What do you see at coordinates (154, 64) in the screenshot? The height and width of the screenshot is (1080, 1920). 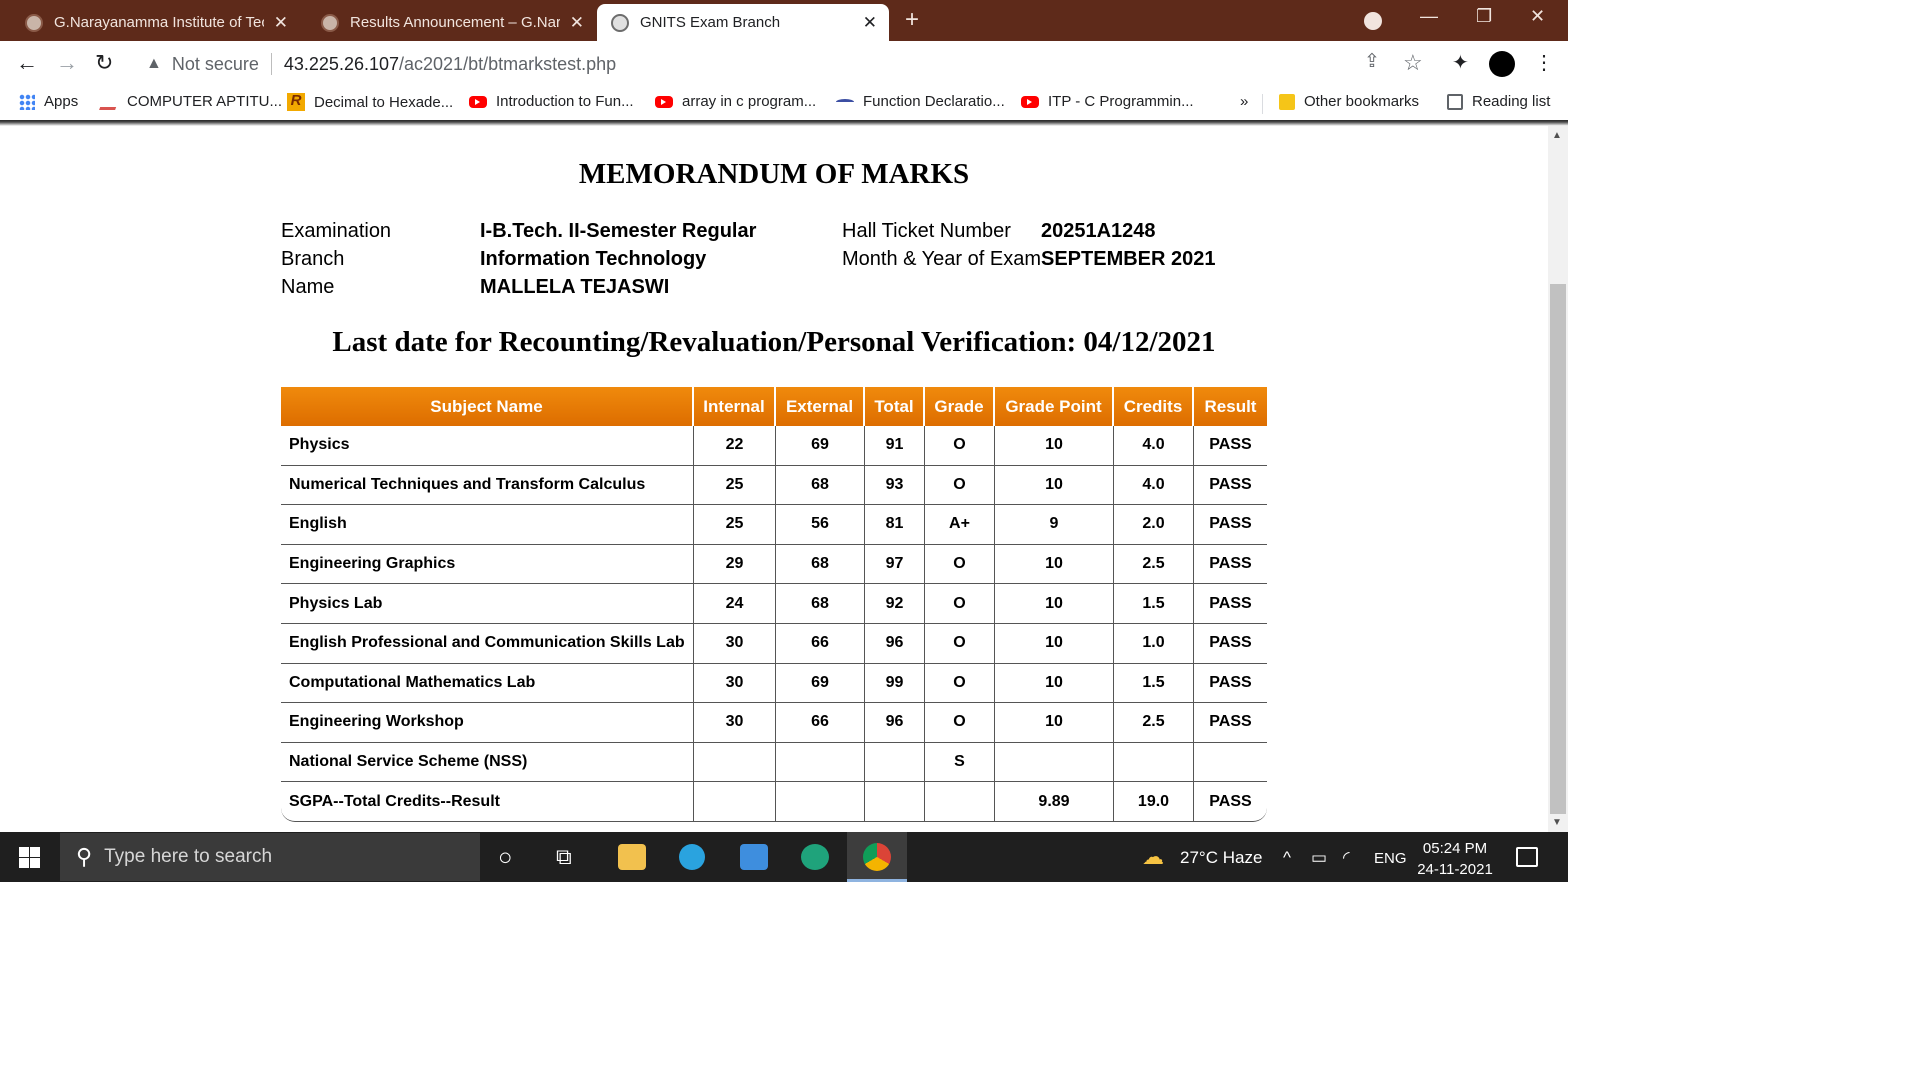 I see `warning-triangle-icon: ▲` at bounding box center [154, 64].